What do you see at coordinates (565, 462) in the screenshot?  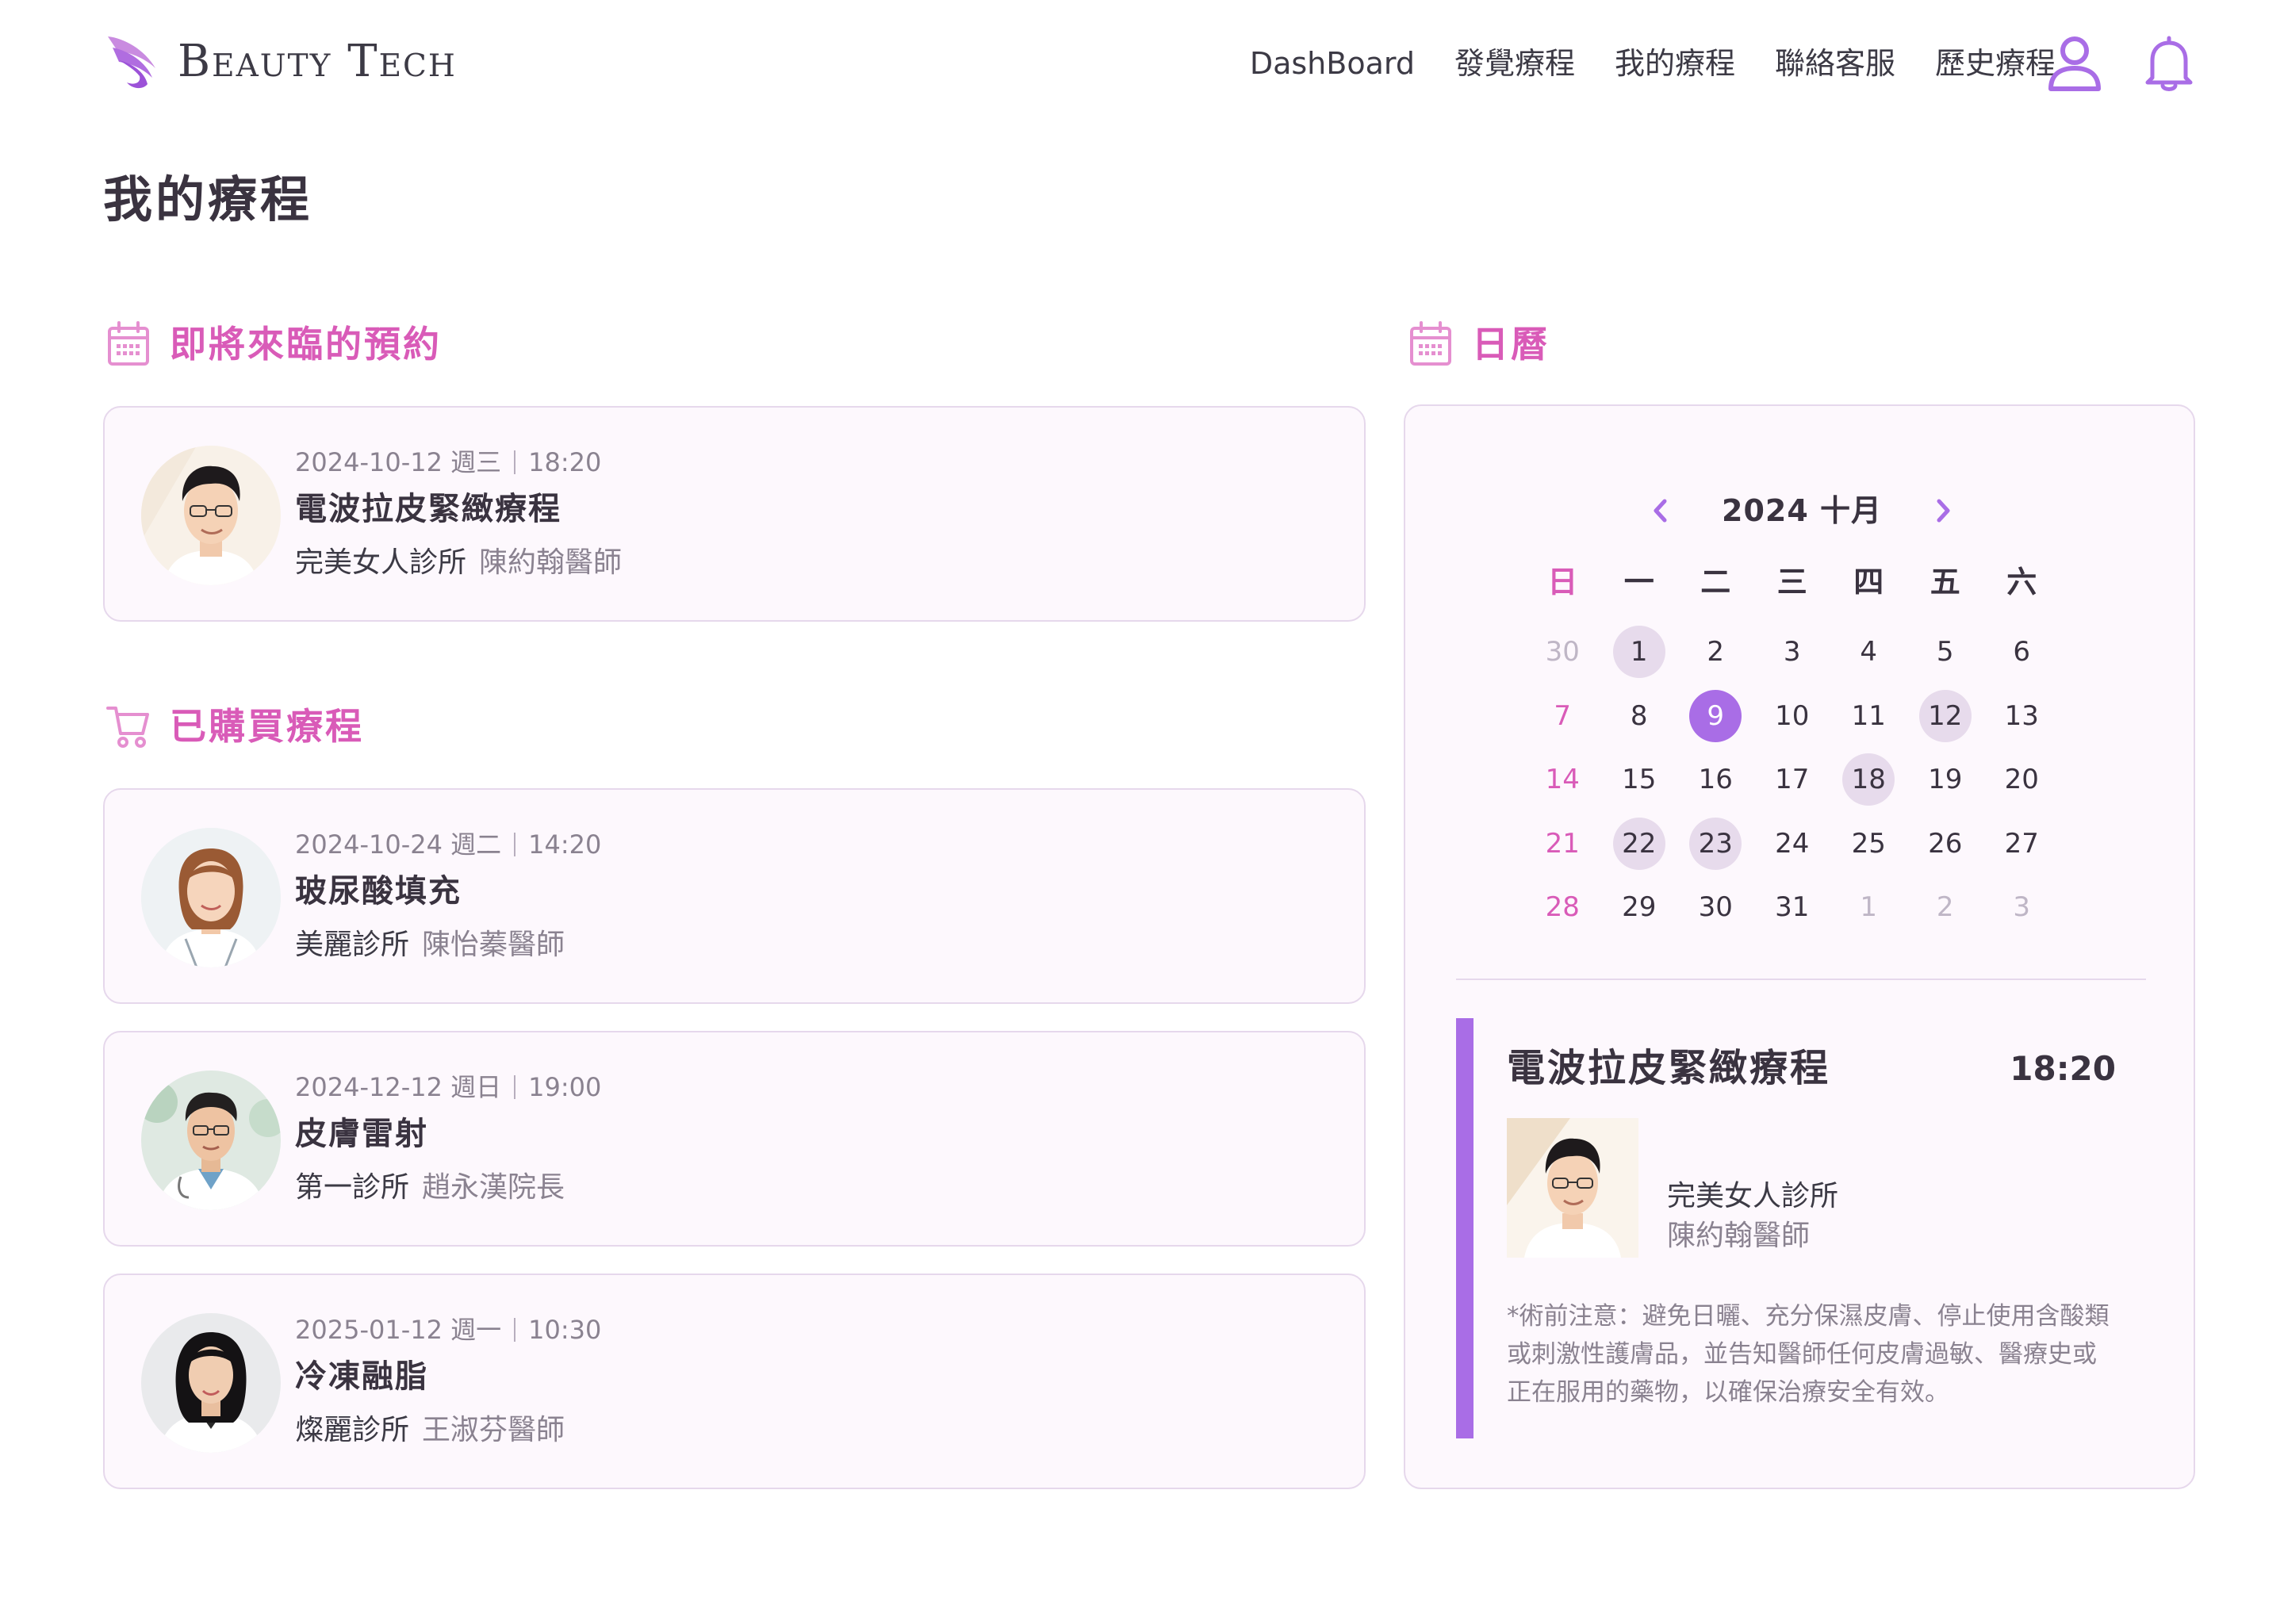 I see `appointment-time: 18:20` at bounding box center [565, 462].